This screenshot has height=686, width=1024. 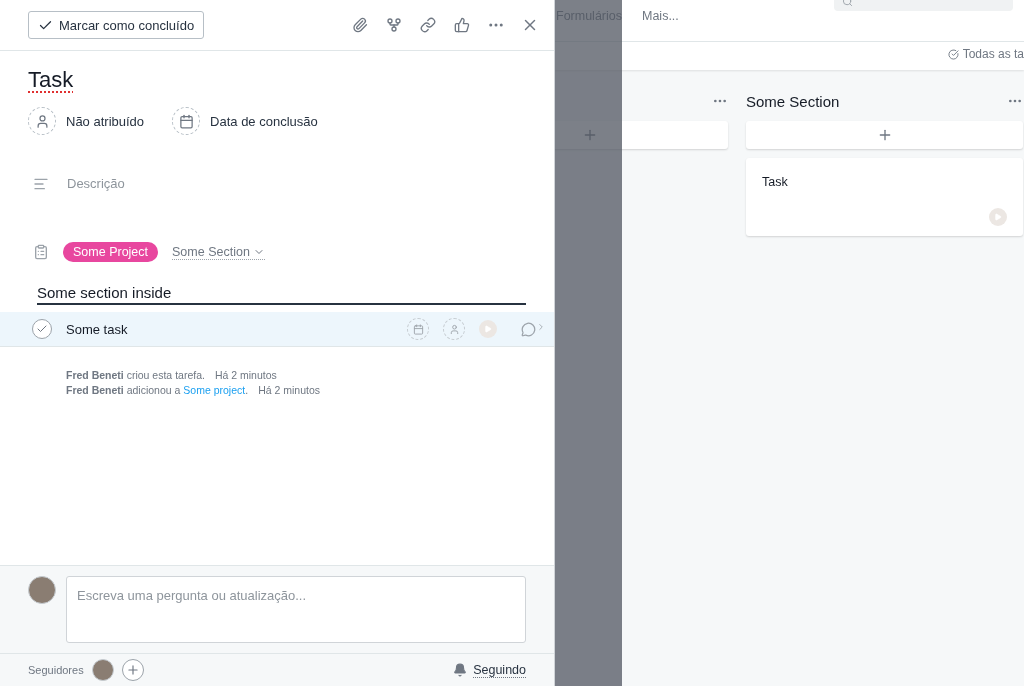 I want to click on assignee-button: Não atribuído, so click(x=86, y=121).